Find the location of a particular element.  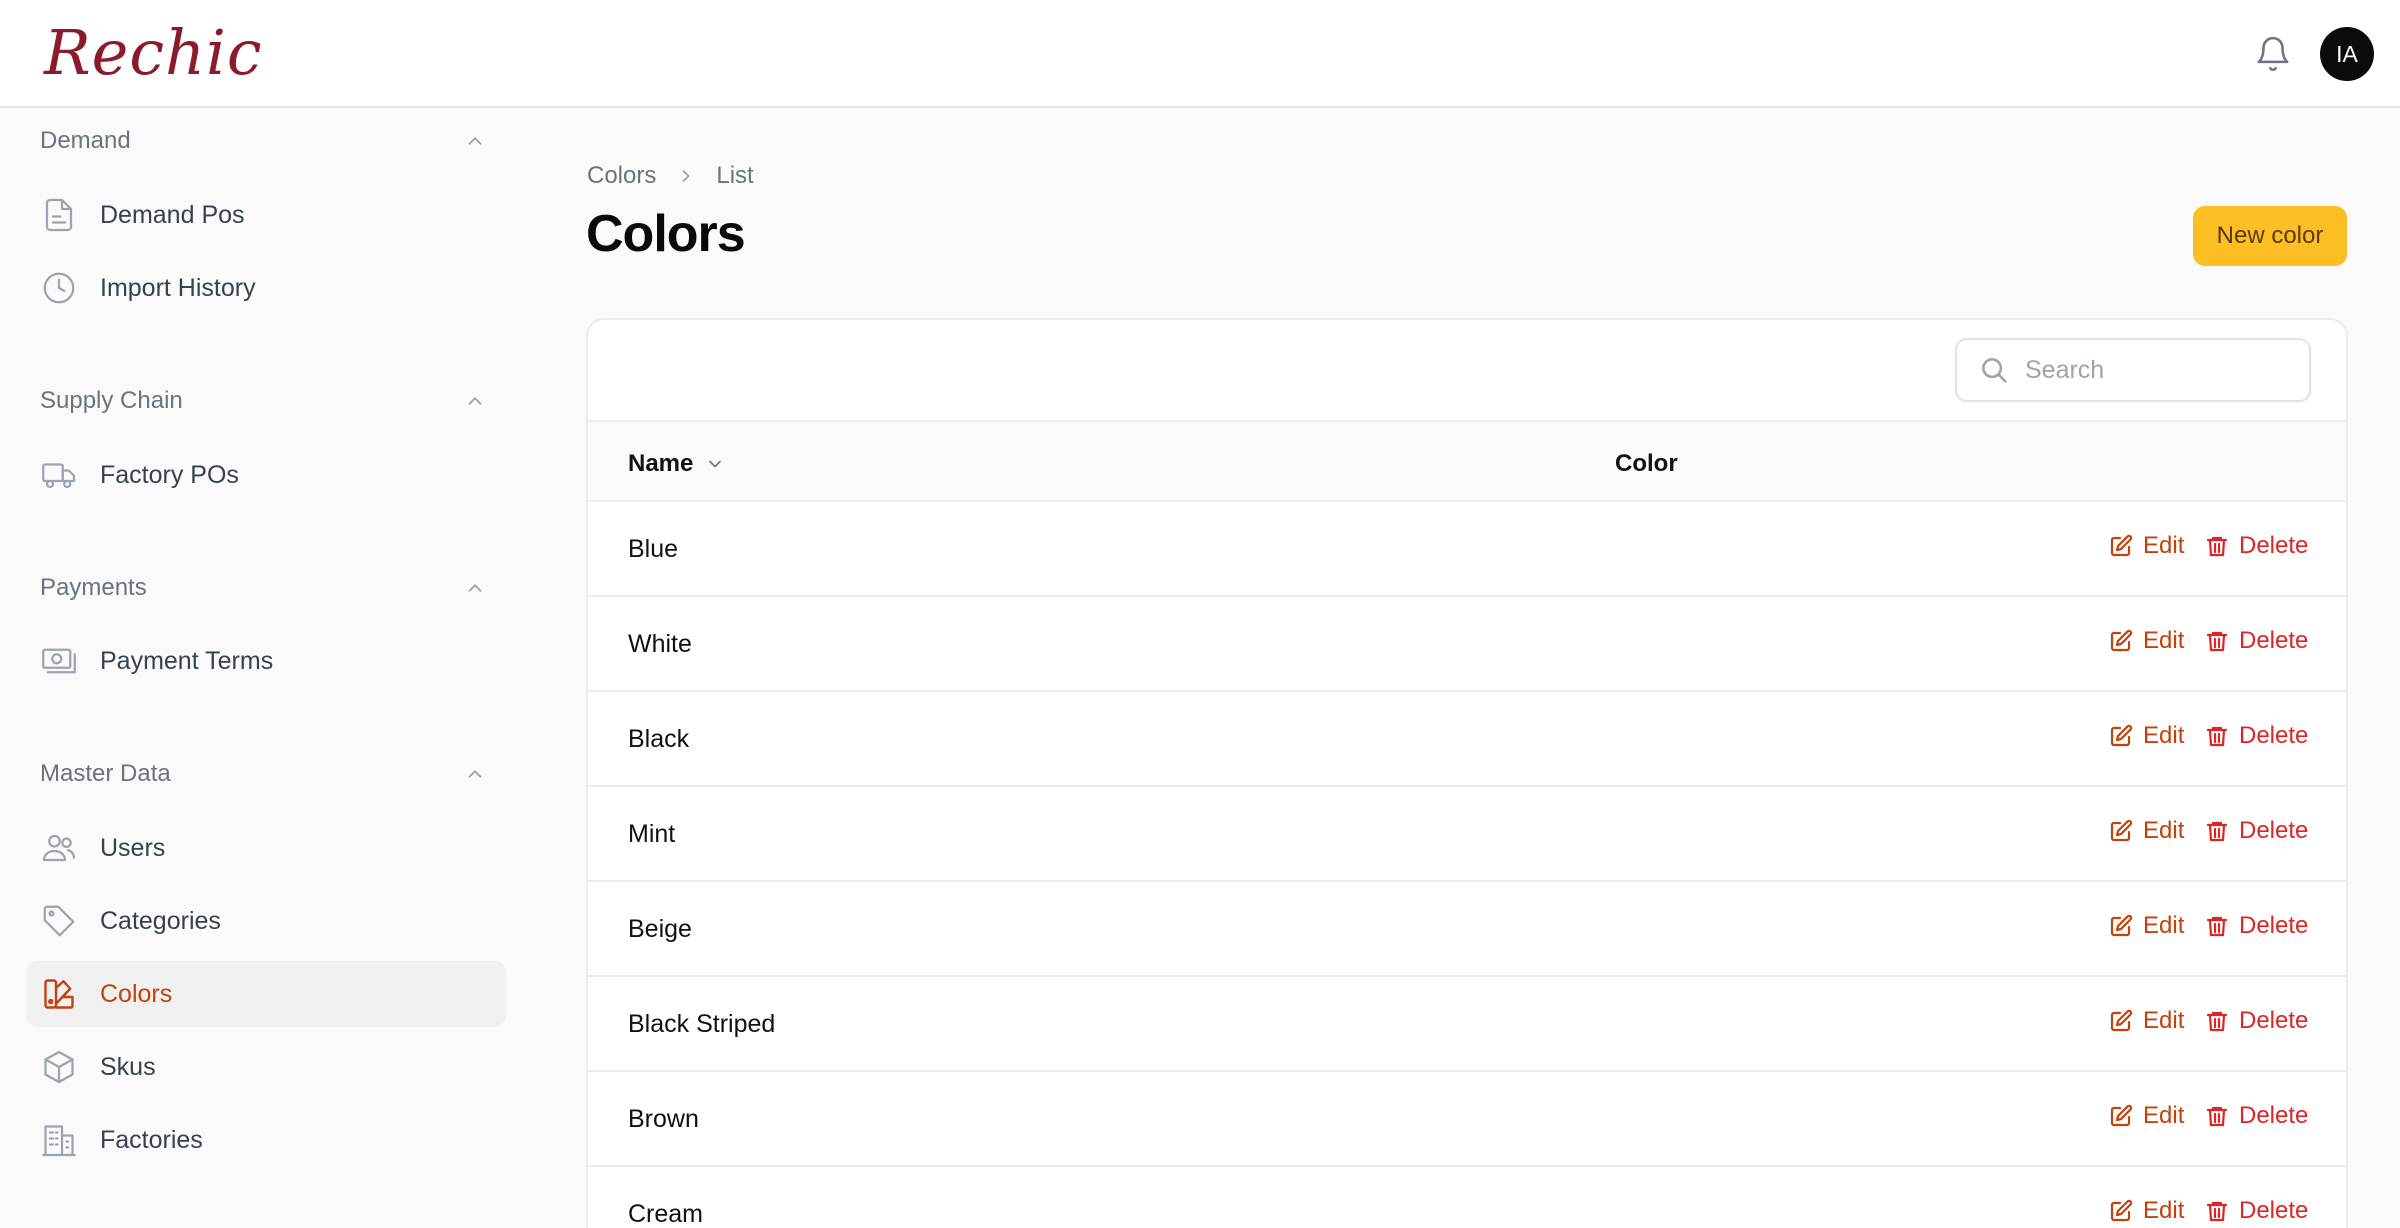

color-name: Cream is located at coordinates (666, 1214).